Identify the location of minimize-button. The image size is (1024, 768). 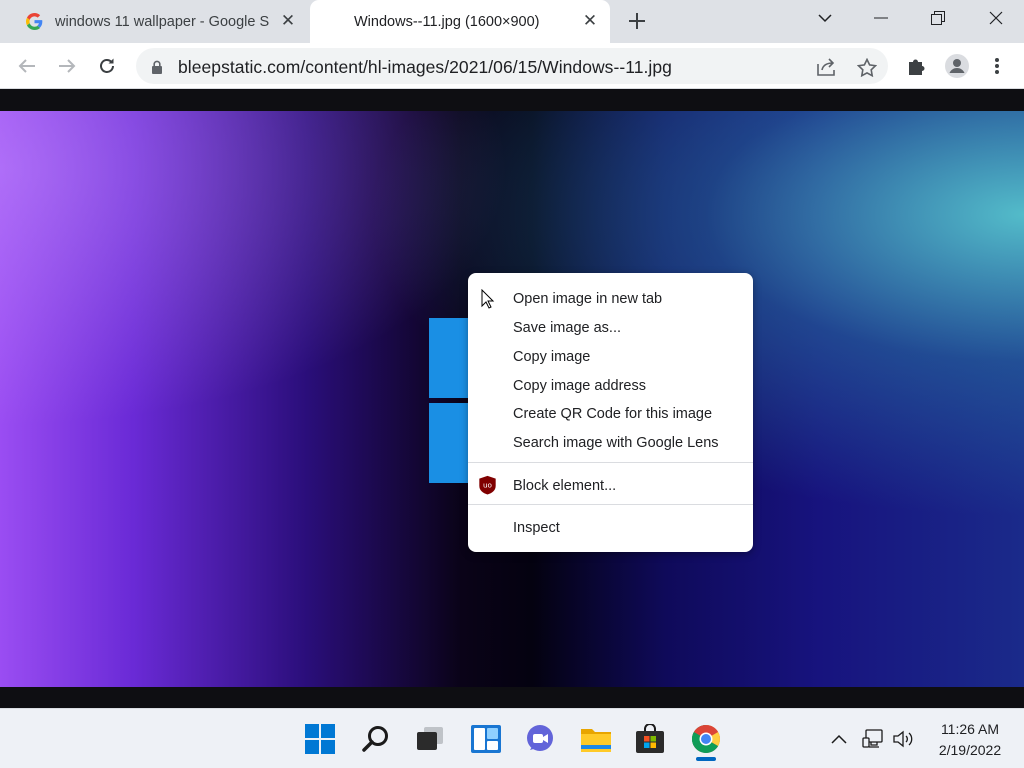
(881, 18).